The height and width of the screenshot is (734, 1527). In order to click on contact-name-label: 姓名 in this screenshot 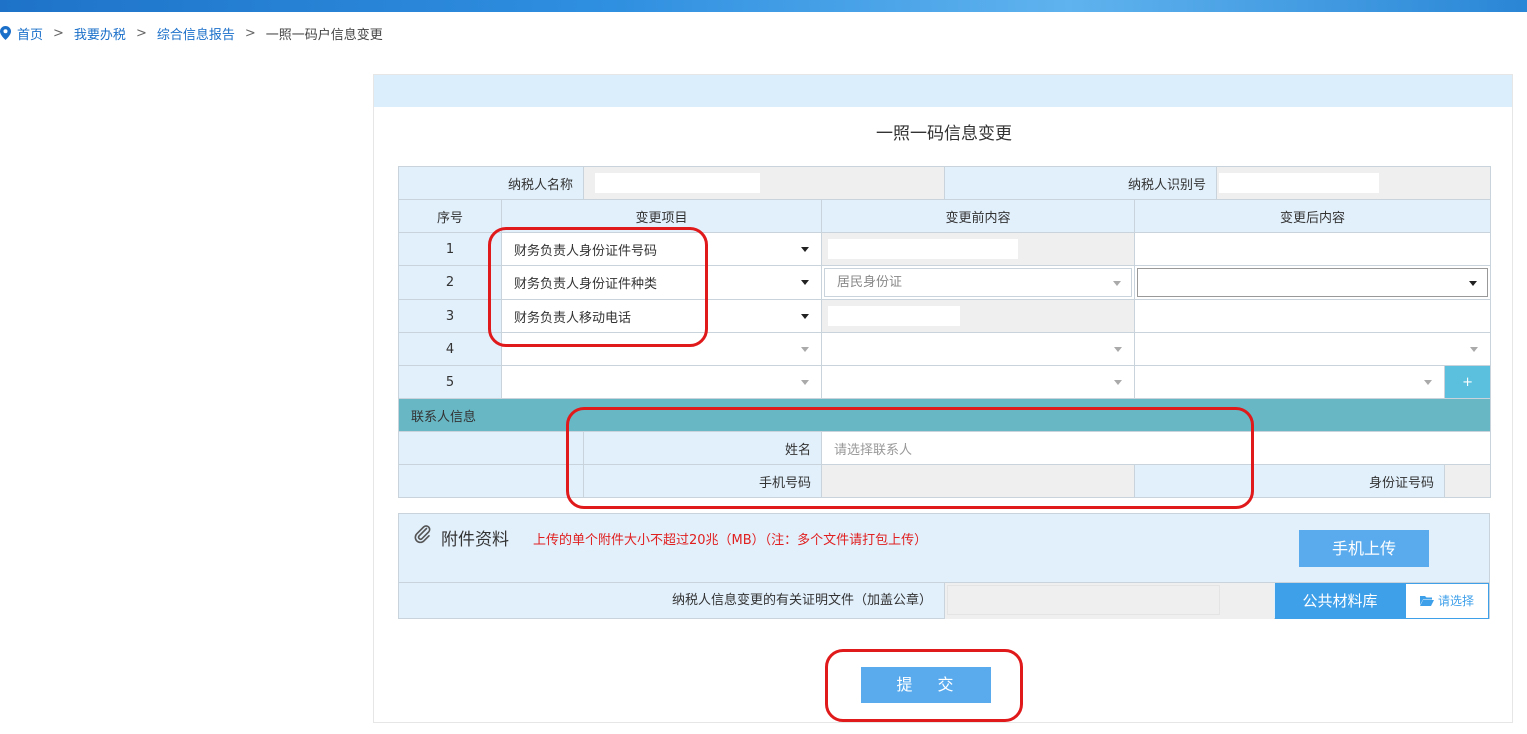, I will do `click(703, 448)`.